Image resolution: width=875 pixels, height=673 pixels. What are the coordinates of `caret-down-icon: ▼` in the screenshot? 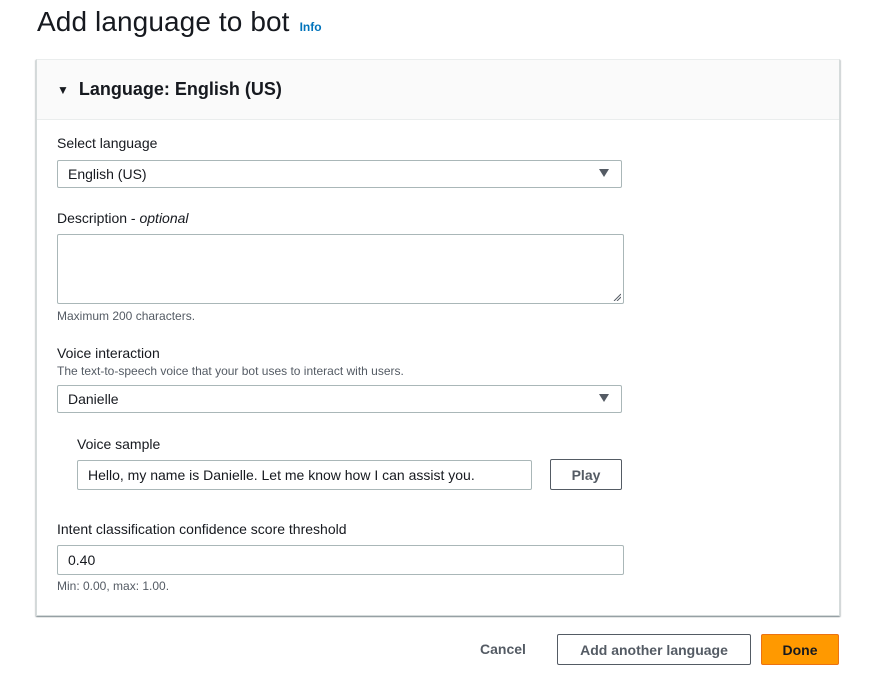 It's located at (63, 90).